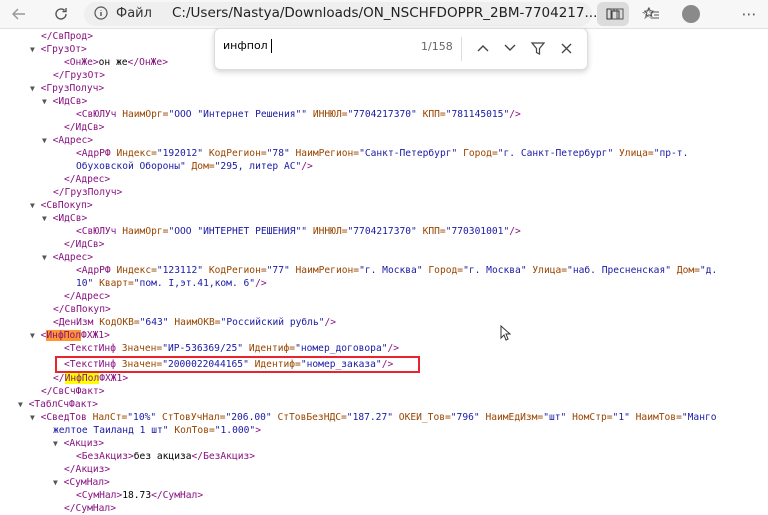 This screenshot has width=768, height=515. What do you see at coordinates (64, 335) in the screenshot?
I see `current-search-match: ИнфПол` at bounding box center [64, 335].